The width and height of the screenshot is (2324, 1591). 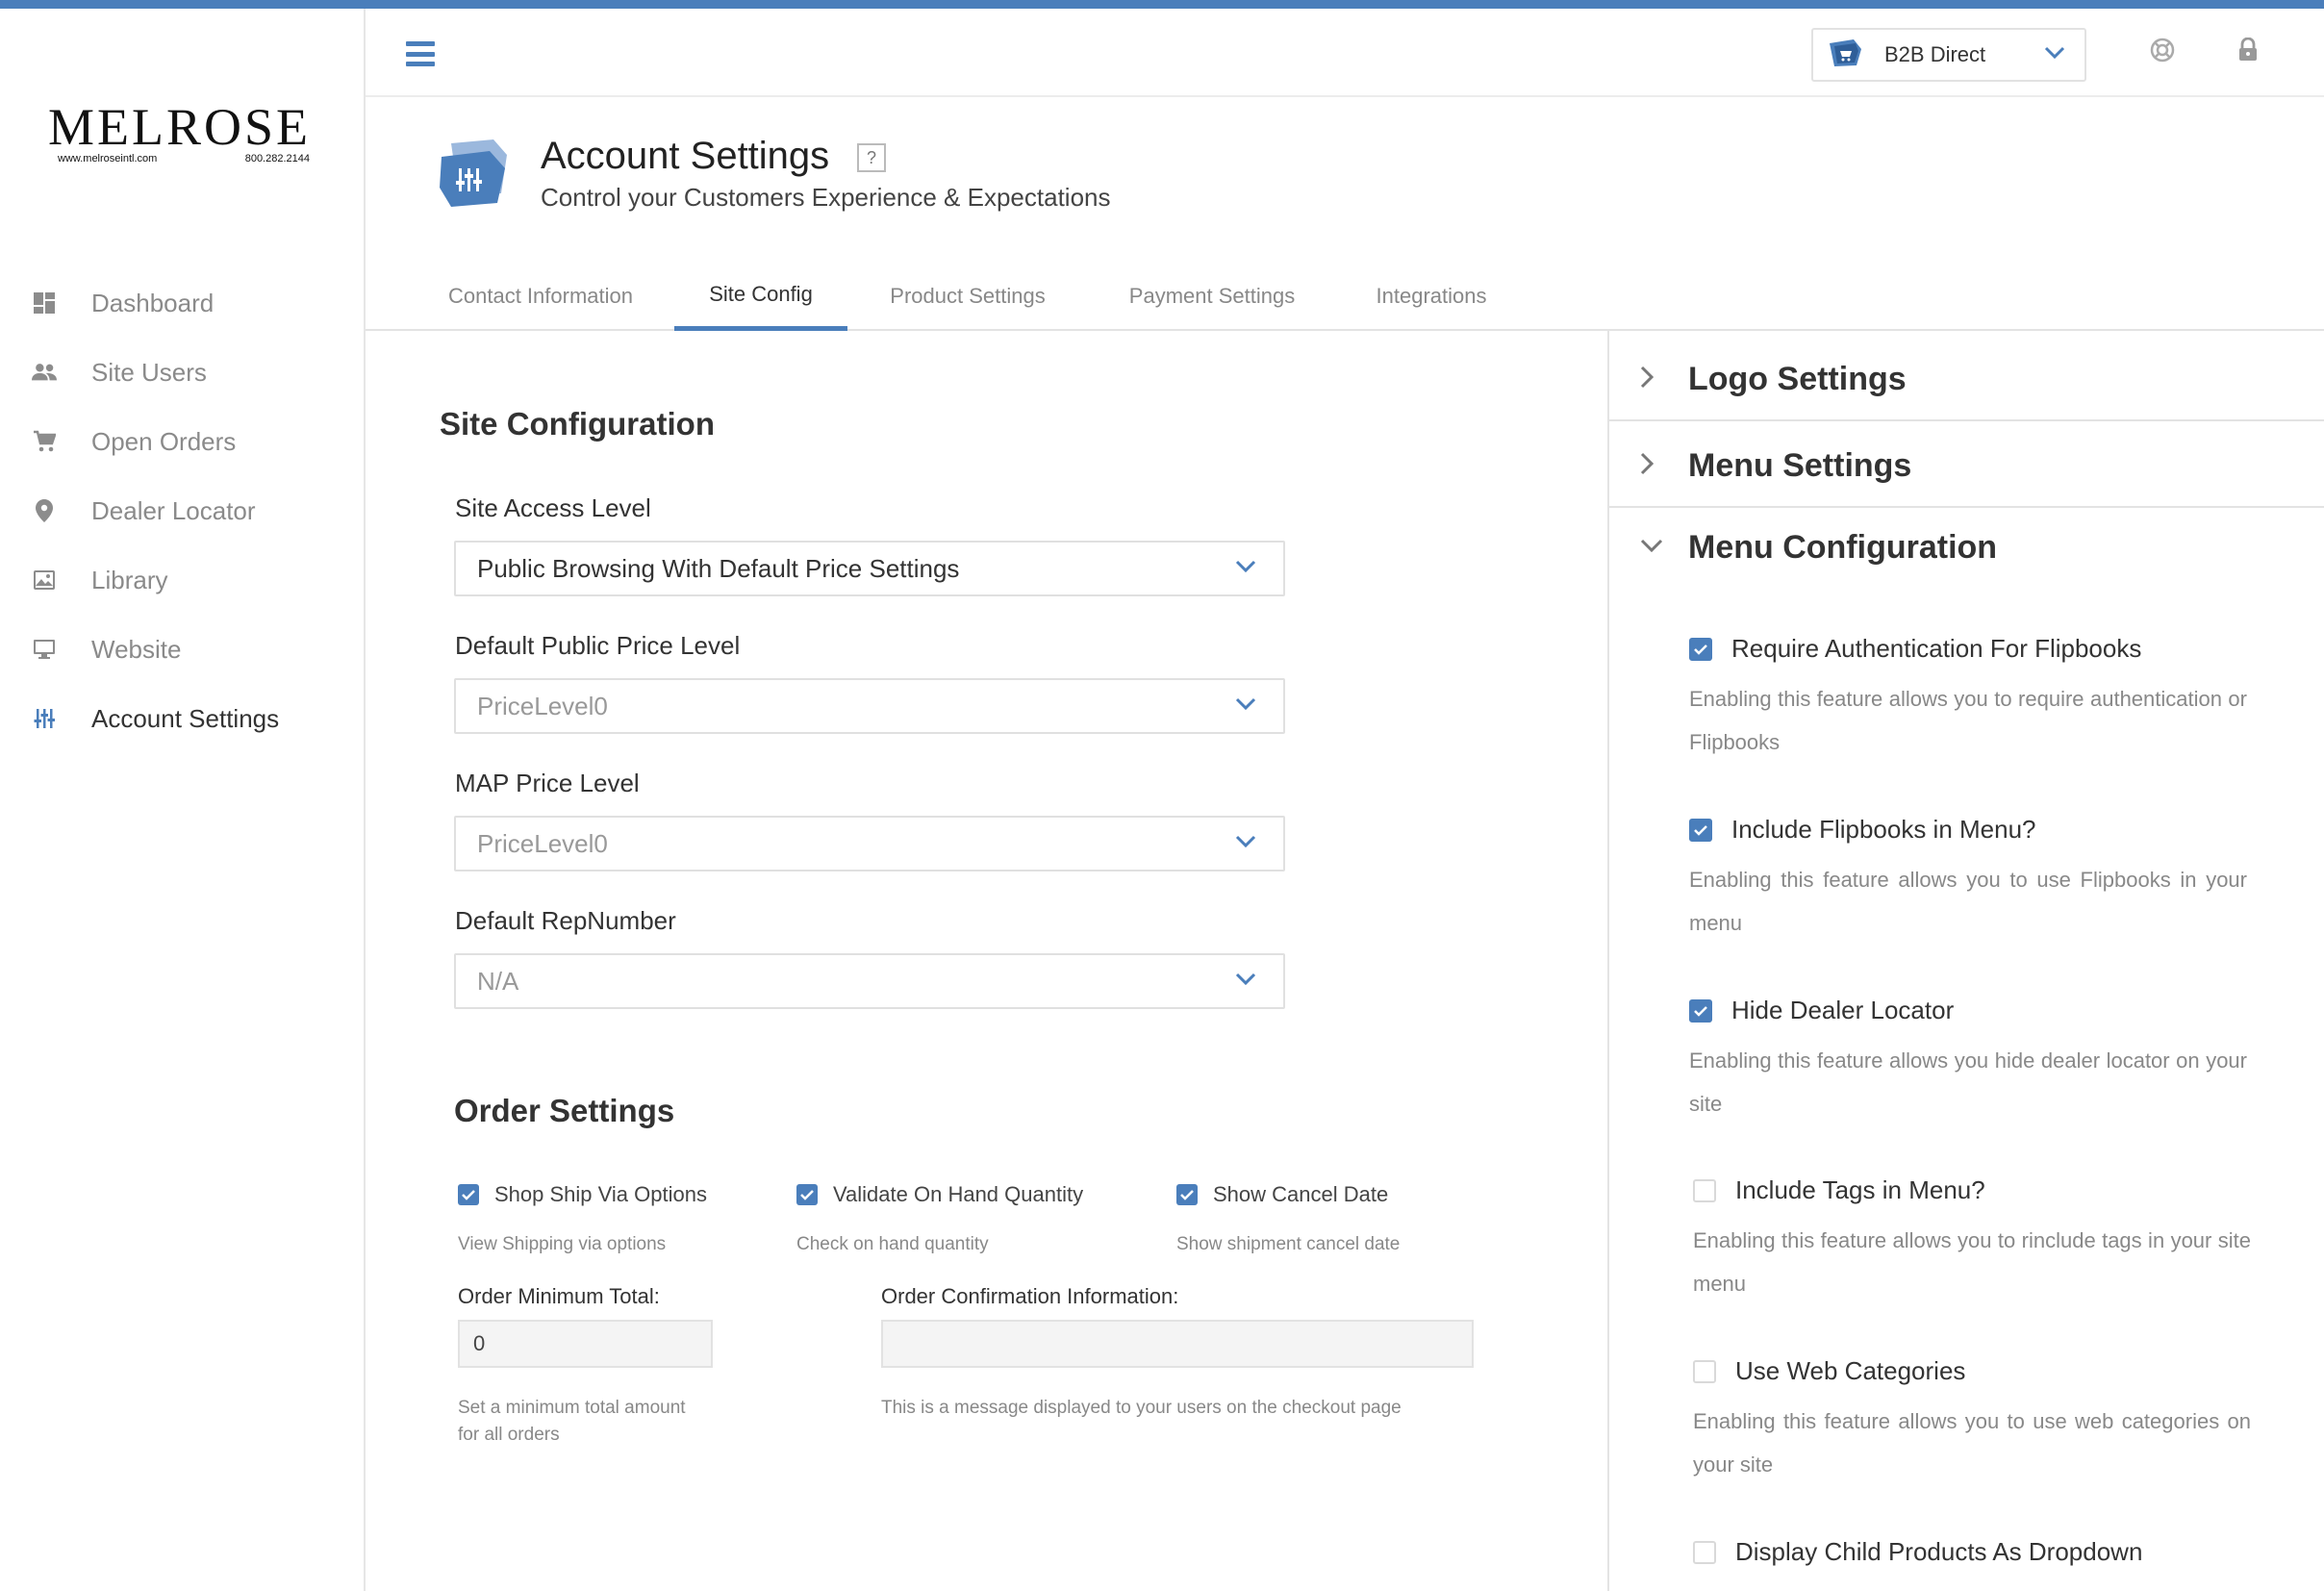 What do you see at coordinates (44, 373) in the screenshot?
I see `users-icon` at bounding box center [44, 373].